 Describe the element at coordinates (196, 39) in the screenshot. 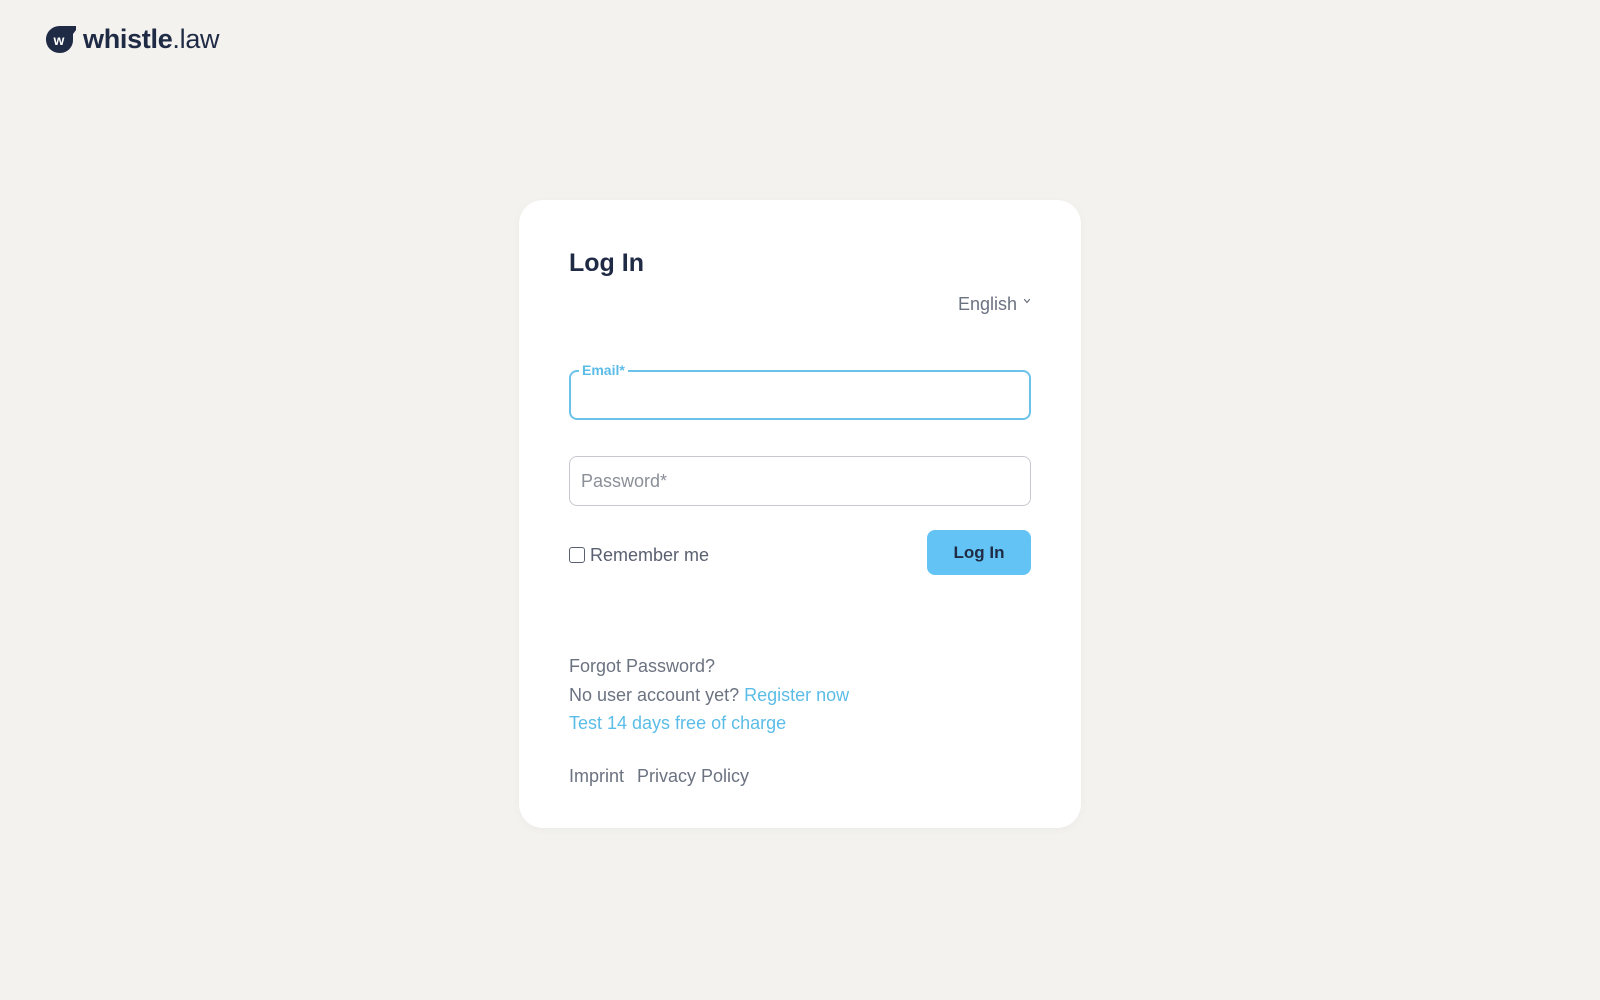

I see `brand-name-light: .law` at that location.